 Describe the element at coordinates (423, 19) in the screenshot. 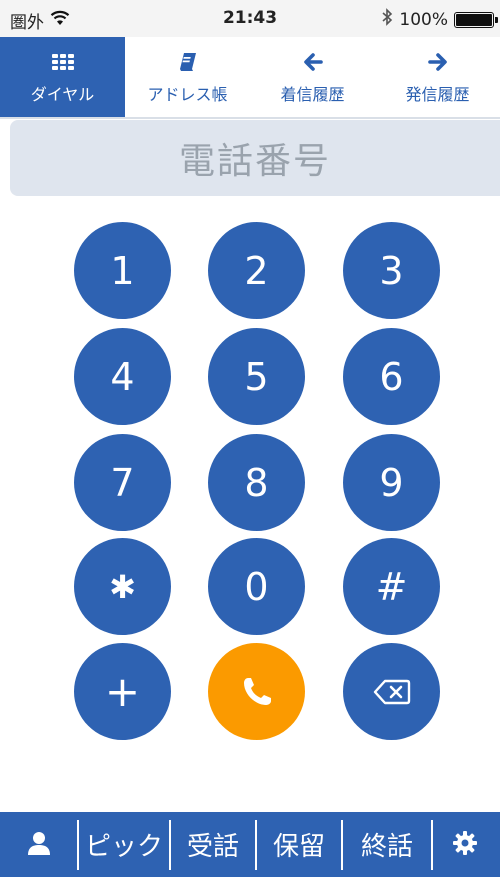

I see `battery-percent: 100%` at that location.